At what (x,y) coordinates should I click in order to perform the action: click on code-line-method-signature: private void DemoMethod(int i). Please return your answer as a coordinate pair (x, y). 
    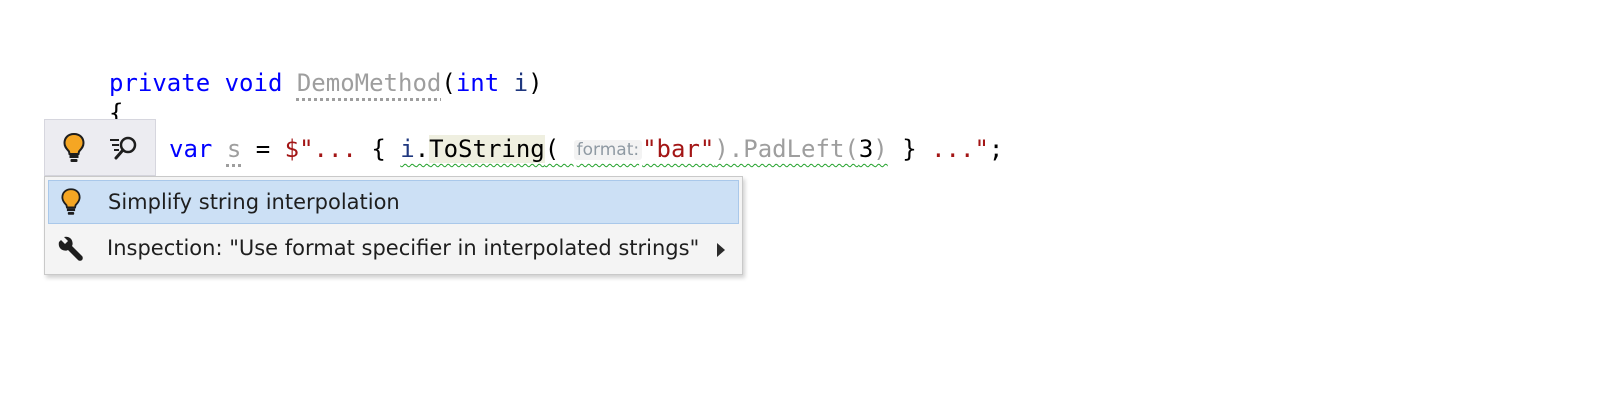
    Looking at the image, I should click on (326, 83).